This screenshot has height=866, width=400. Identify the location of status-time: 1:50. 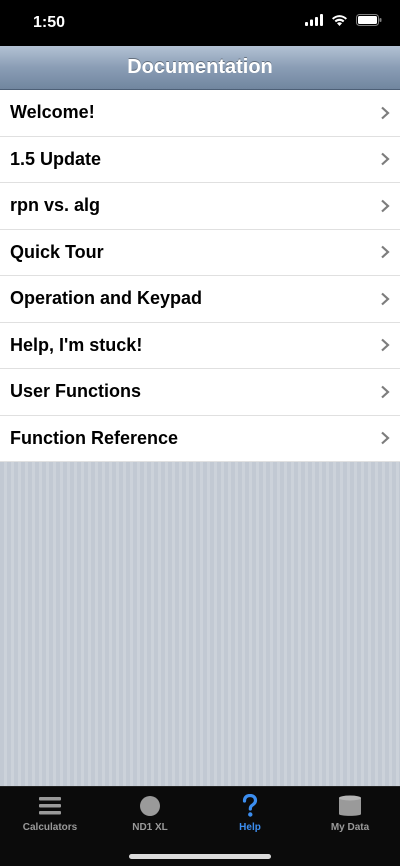
(49, 22).